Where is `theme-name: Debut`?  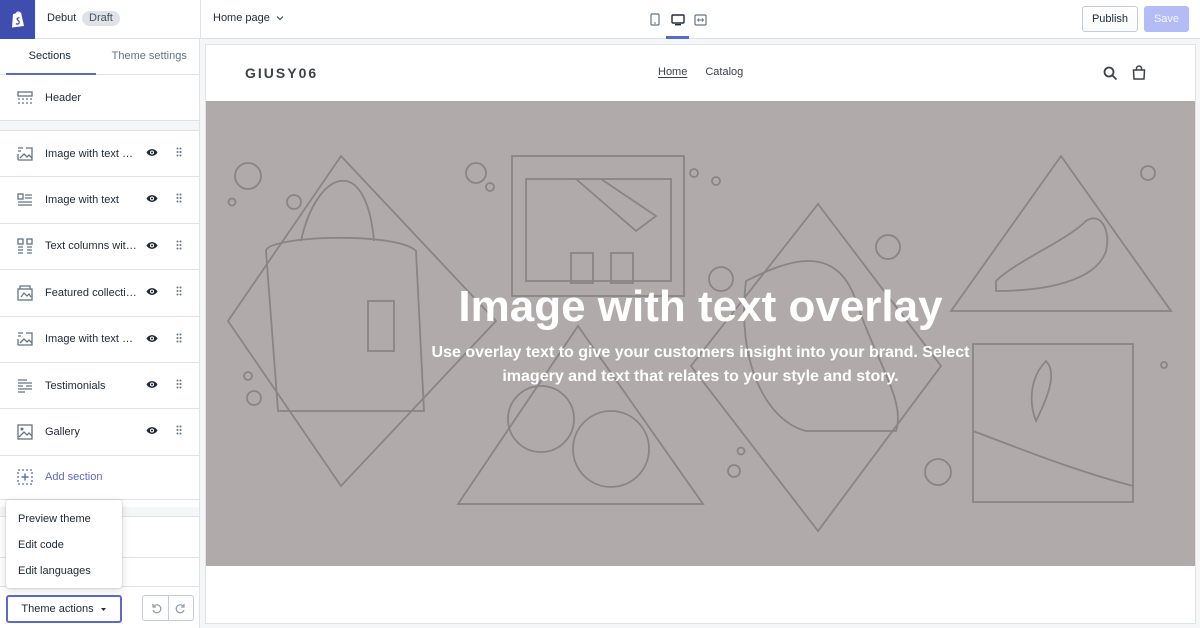
theme-name: Debut is located at coordinates (62, 18).